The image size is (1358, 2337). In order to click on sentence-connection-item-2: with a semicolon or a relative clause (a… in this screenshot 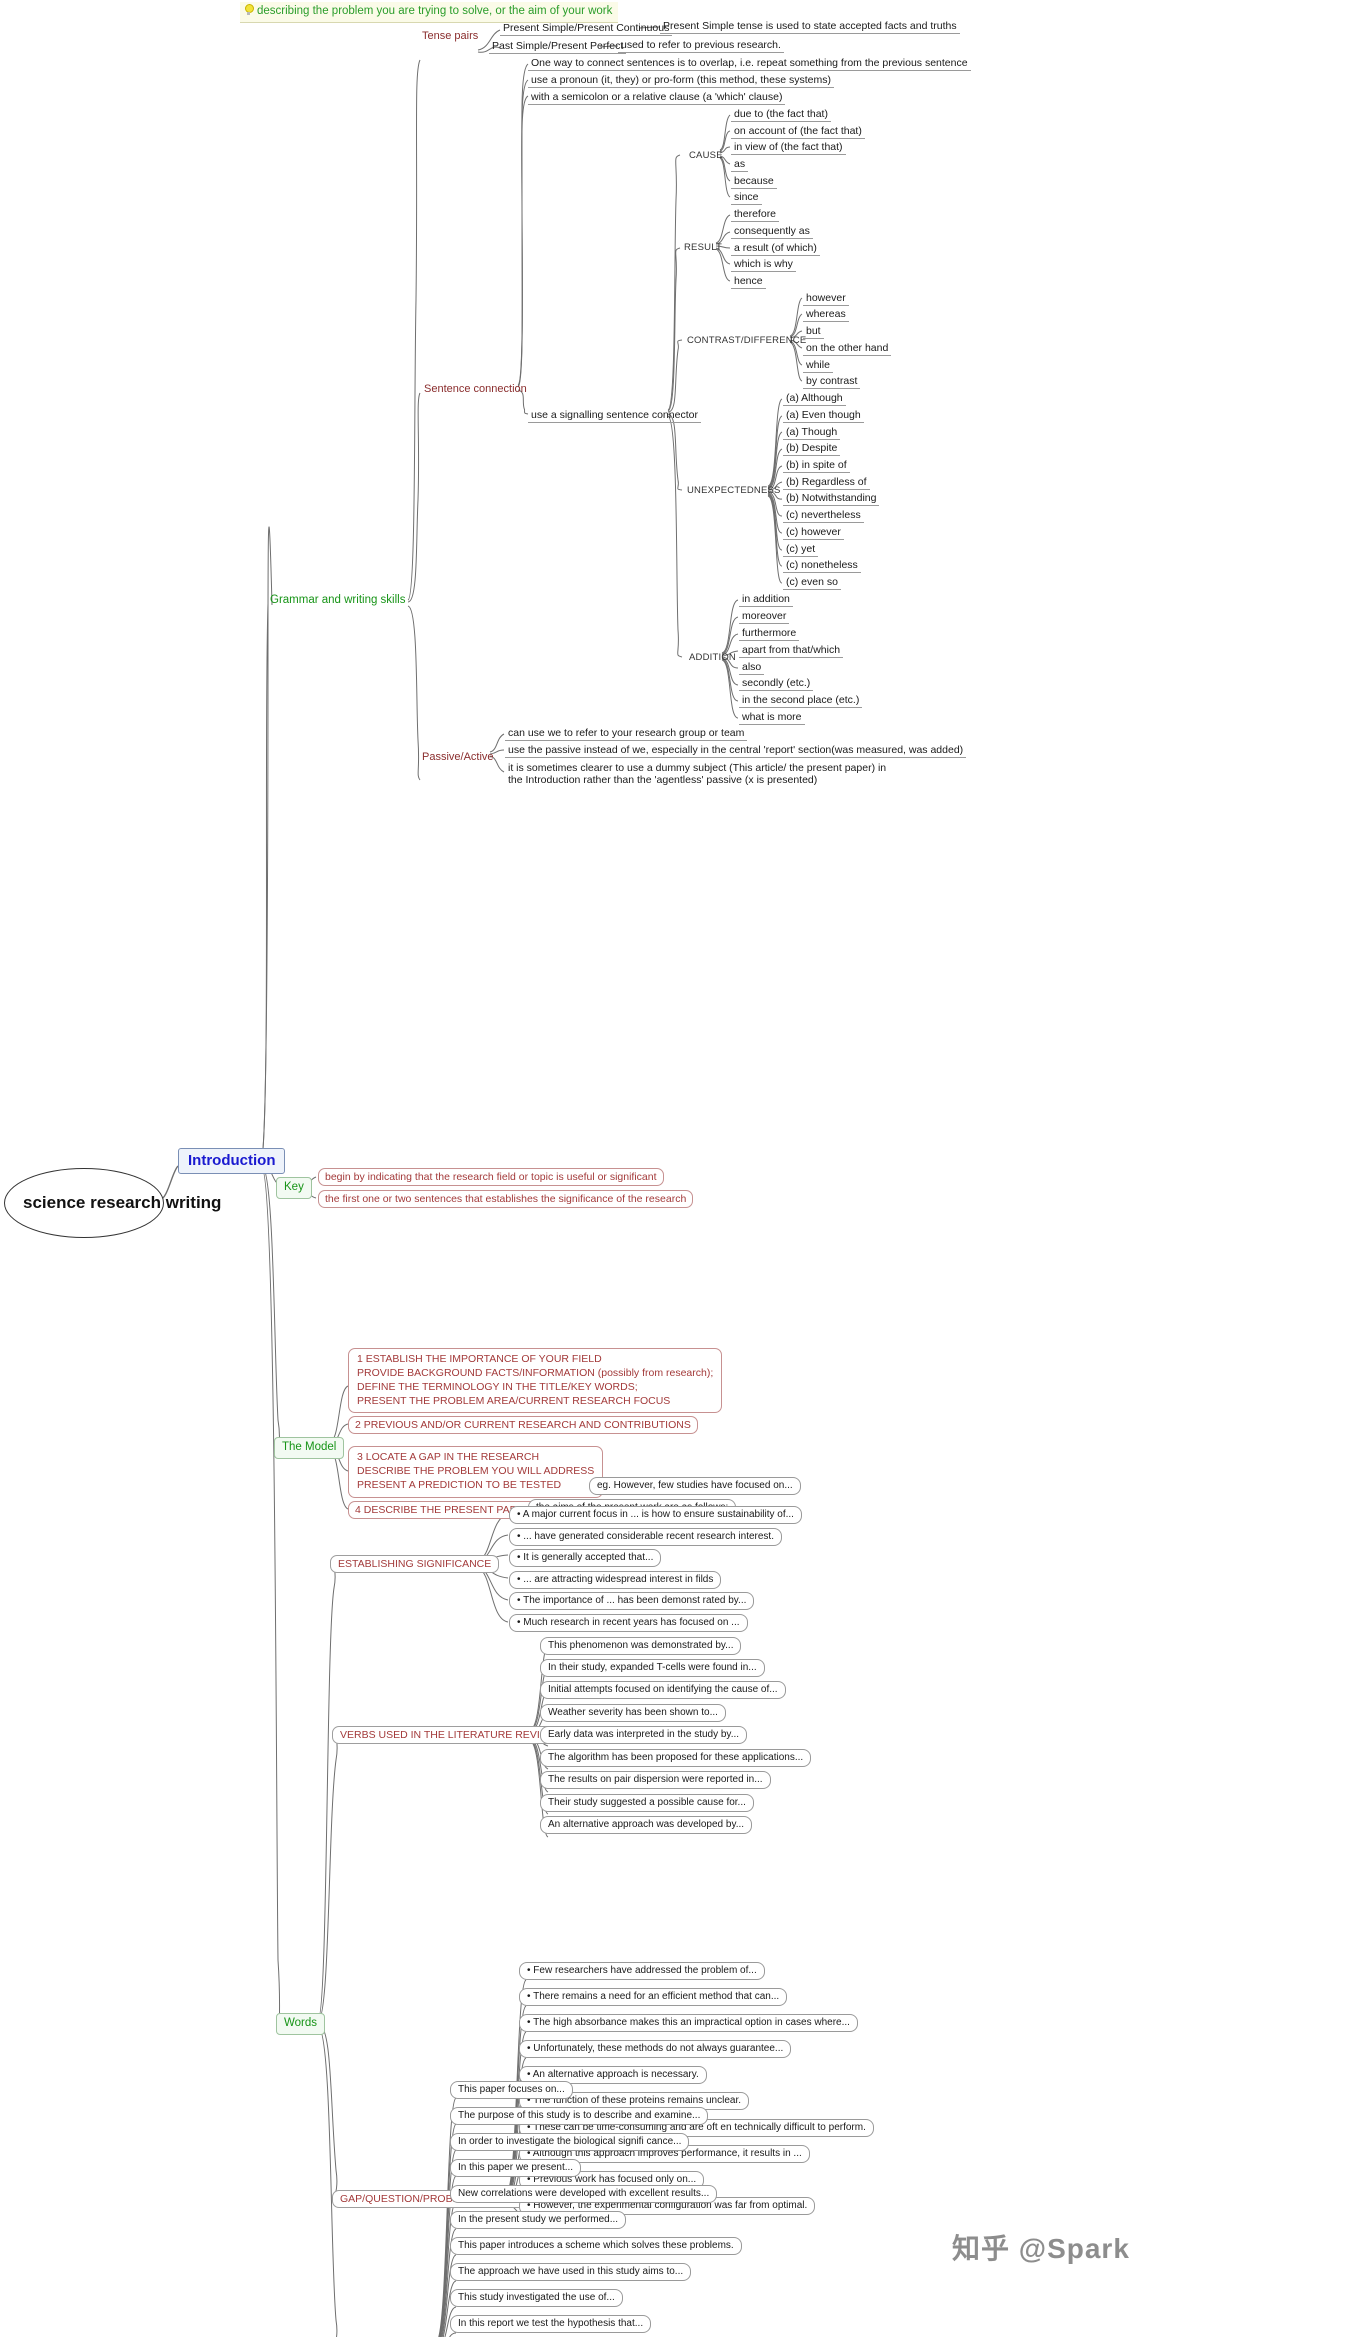, I will do `click(657, 98)`.